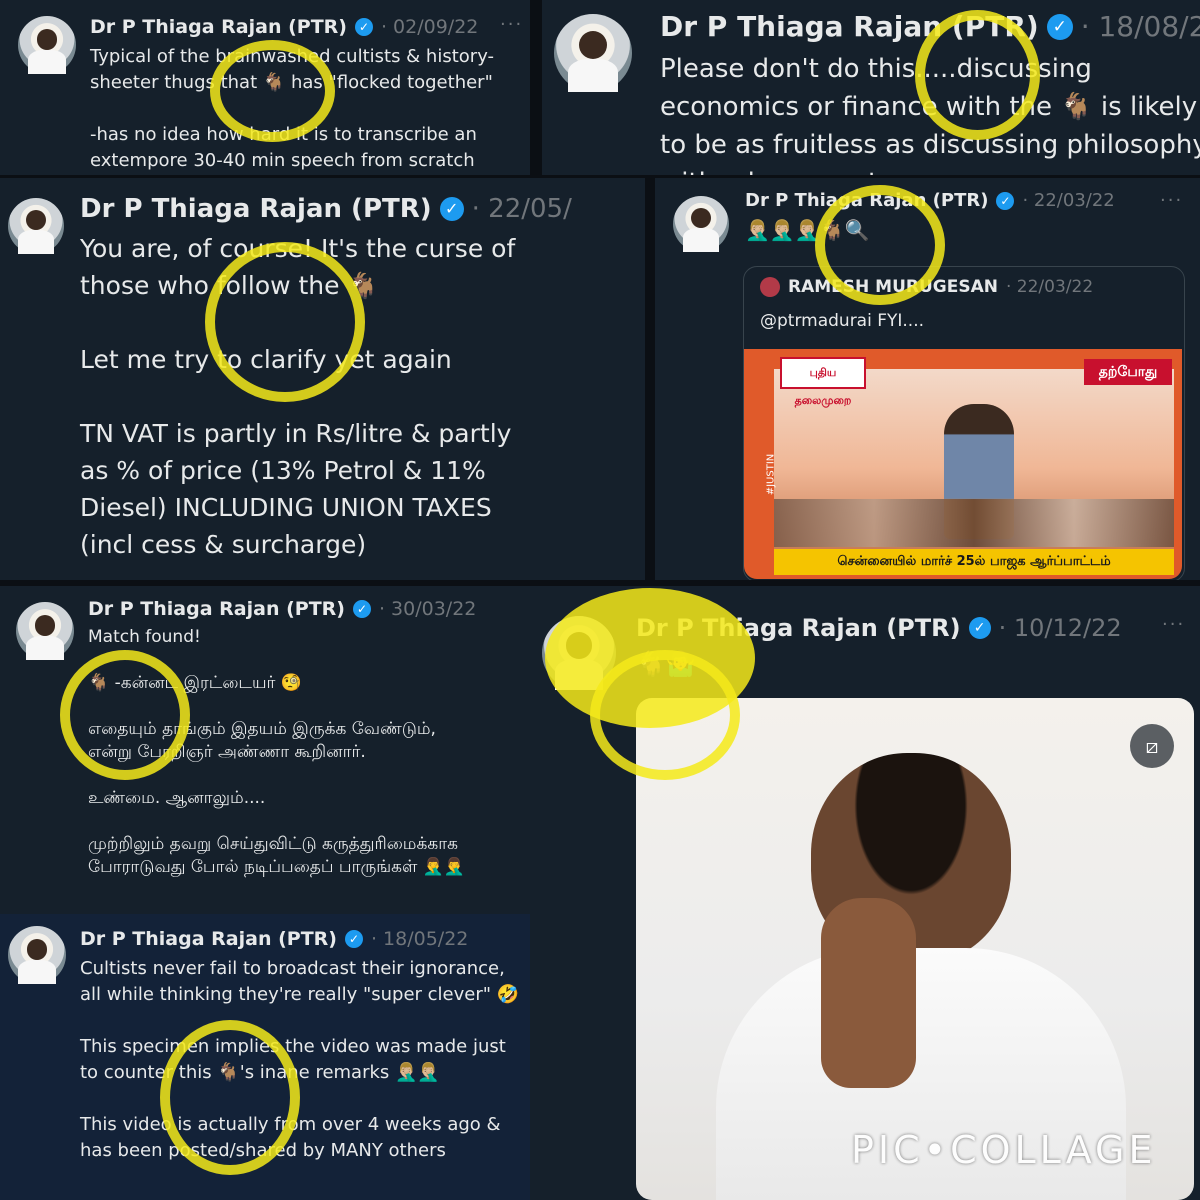  I want to click on tweet-header: Dr P Thiaga Rajan (PTR) ✓ · 30/03/22, so click(282, 609).